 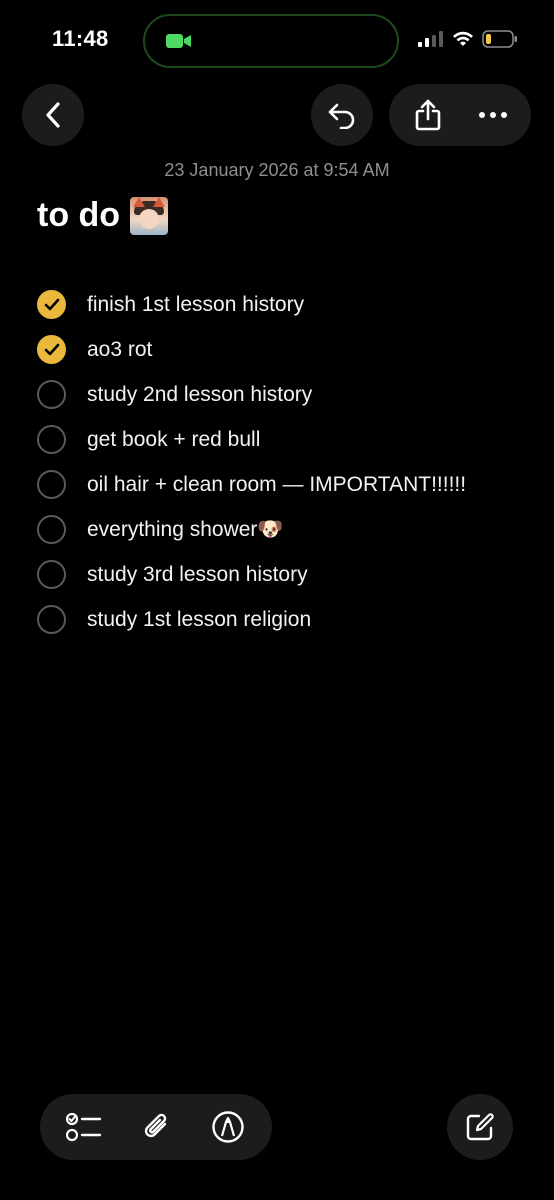 I want to click on share-button, so click(x=428, y=115).